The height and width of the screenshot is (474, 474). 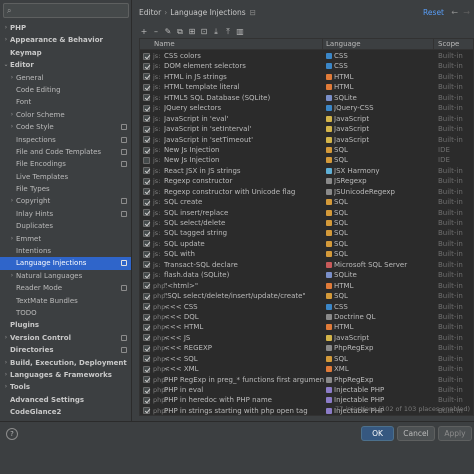 What do you see at coordinates (65, 239) in the screenshot?
I see `tree-item-emmet: › Emmet` at bounding box center [65, 239].